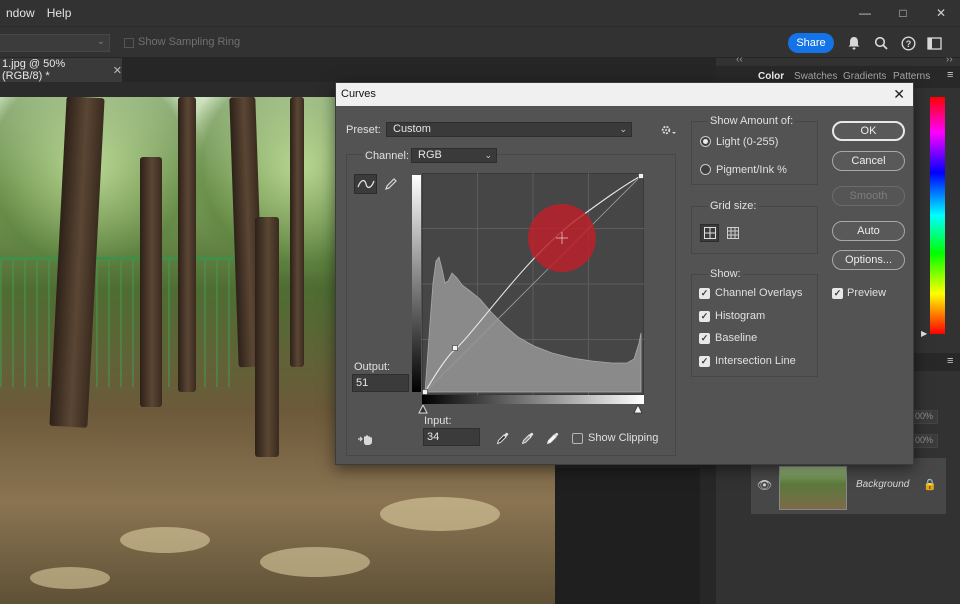 The width and height of the screenshot is (960, 604). I want to click on baseline-checkbox: ✓, so click(704, 338).